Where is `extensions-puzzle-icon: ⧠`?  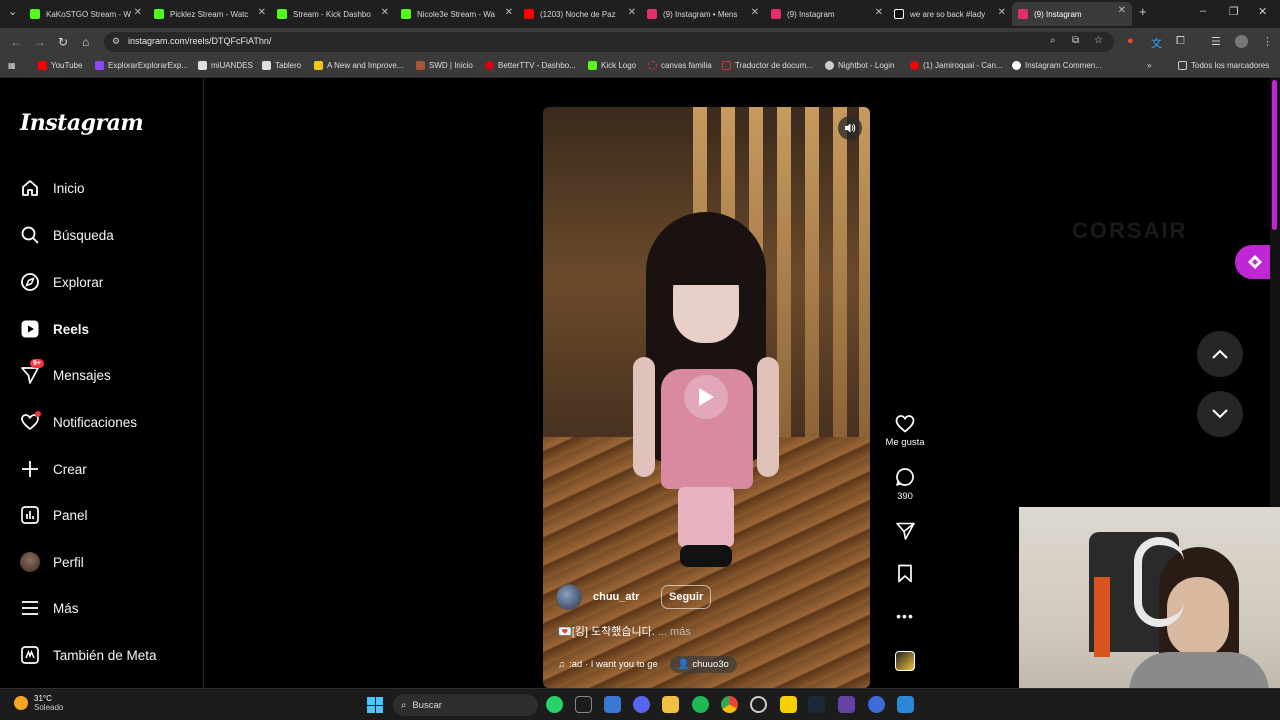 extensions-puzzle-icon: ⧠ is located at coordinates (1180, 41).